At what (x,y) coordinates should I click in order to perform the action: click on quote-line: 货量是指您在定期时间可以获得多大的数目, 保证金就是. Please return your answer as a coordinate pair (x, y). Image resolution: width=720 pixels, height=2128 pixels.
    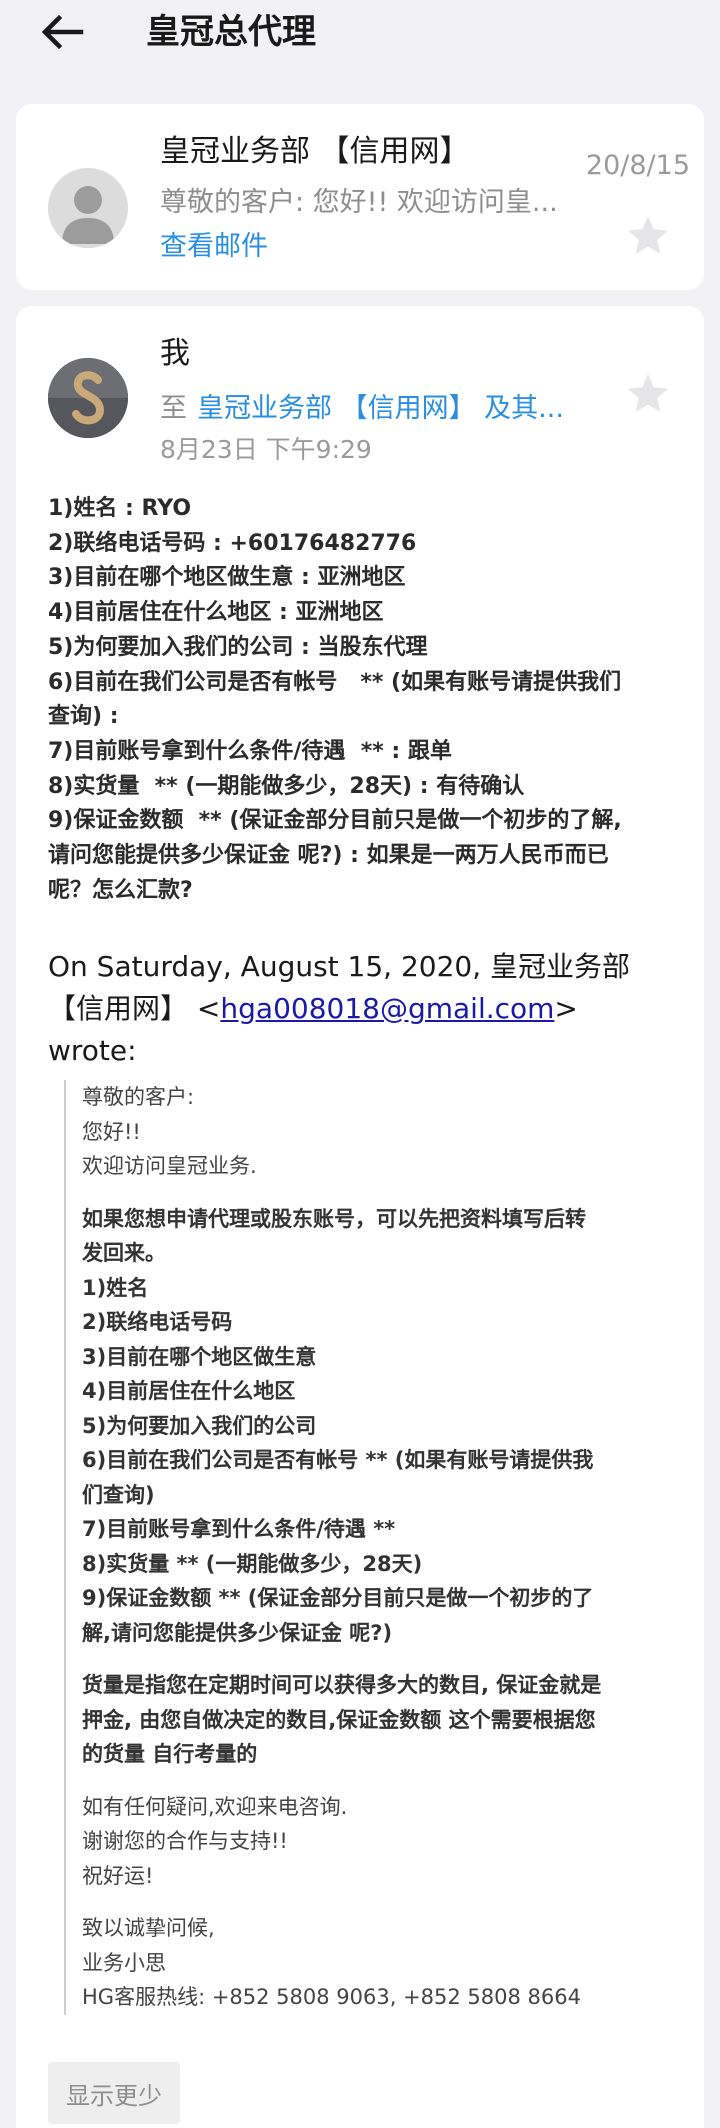
    Looking at the image, I should click on (342, 1685).